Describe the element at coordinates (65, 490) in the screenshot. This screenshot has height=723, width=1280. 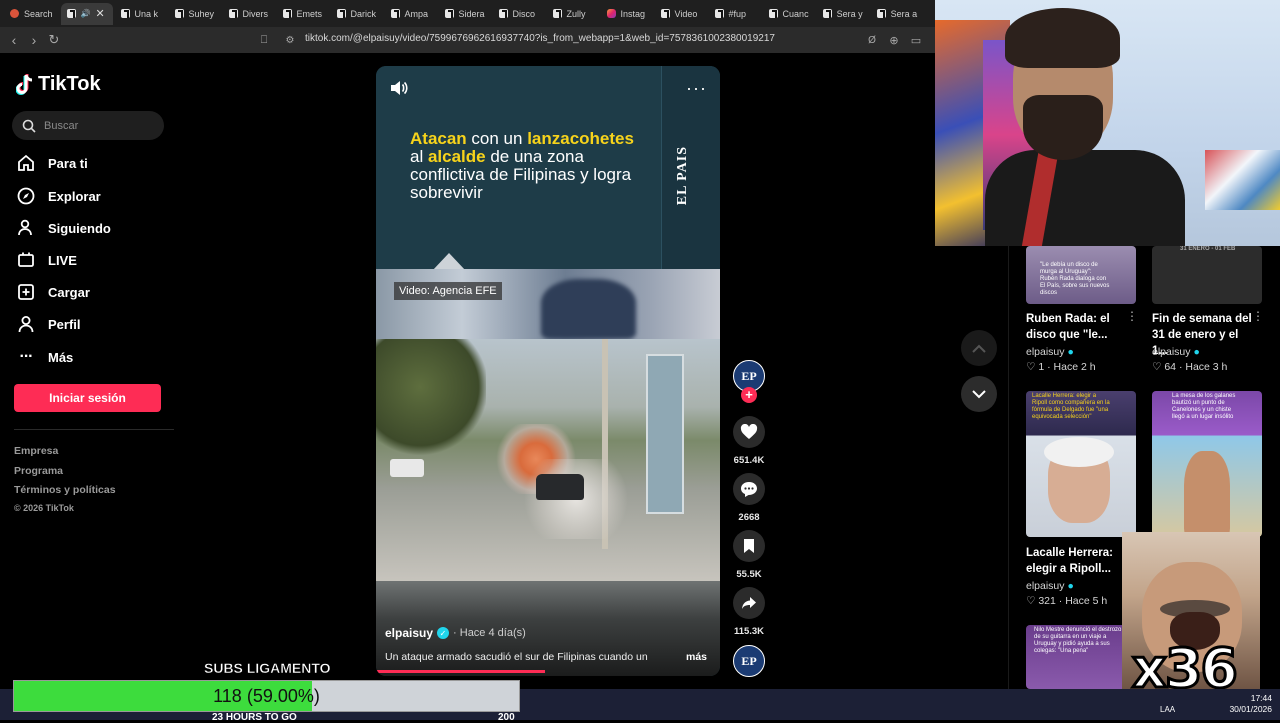
I see `footer-link-terminos: Términos y políticas` at that location.